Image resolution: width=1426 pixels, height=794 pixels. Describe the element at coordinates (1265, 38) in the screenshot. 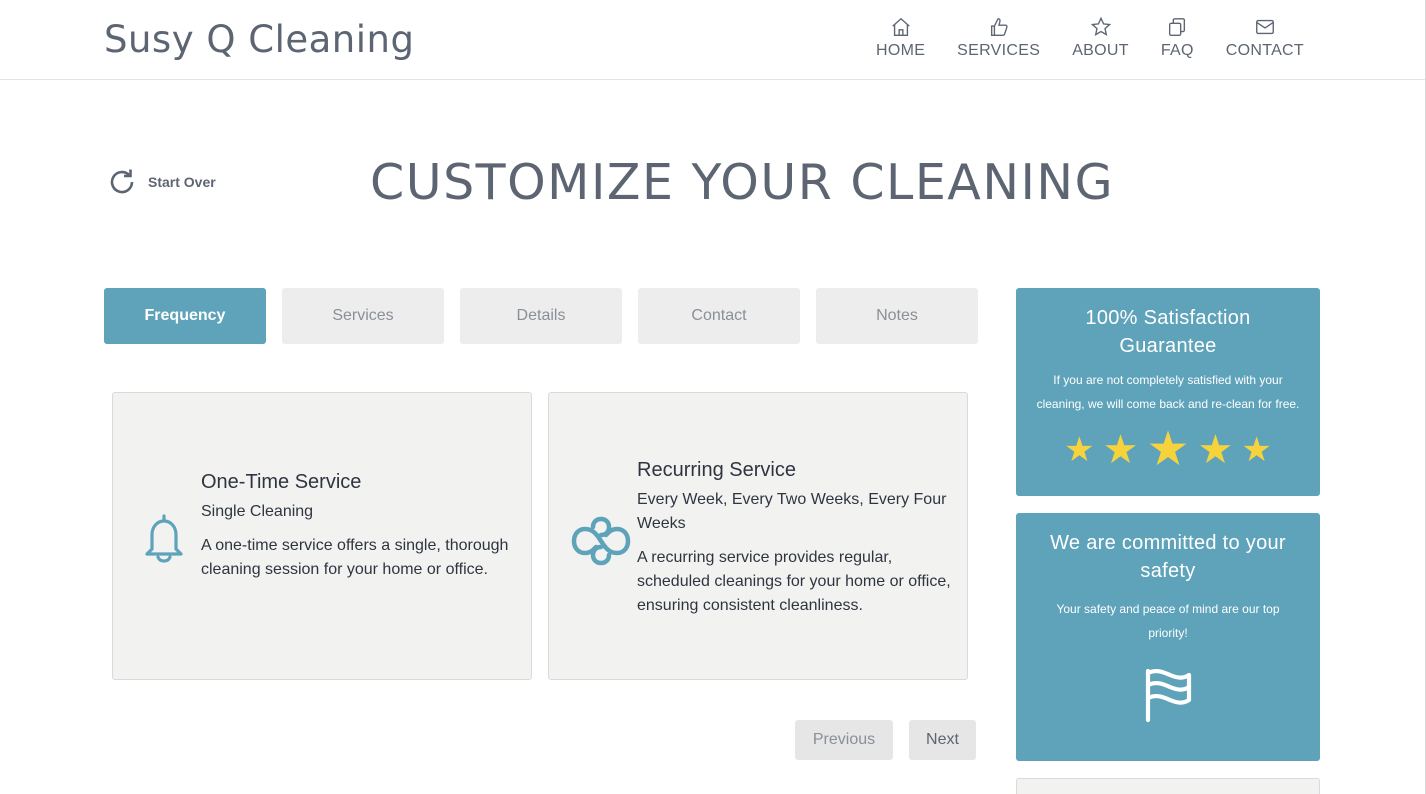

I see `nav-contact: CONTACT` at that location.